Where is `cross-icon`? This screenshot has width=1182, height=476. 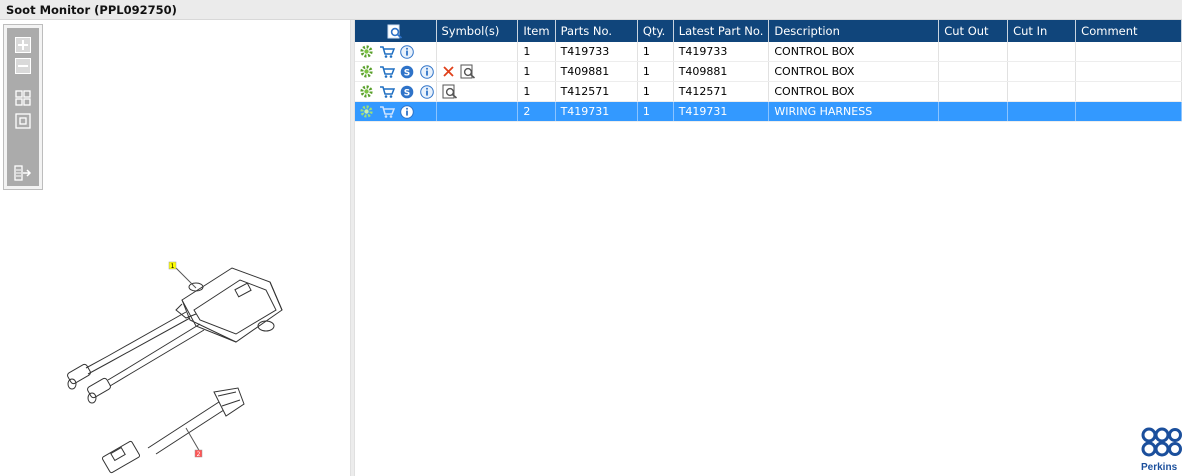
cross-icon is located at coordinates (448, 71).